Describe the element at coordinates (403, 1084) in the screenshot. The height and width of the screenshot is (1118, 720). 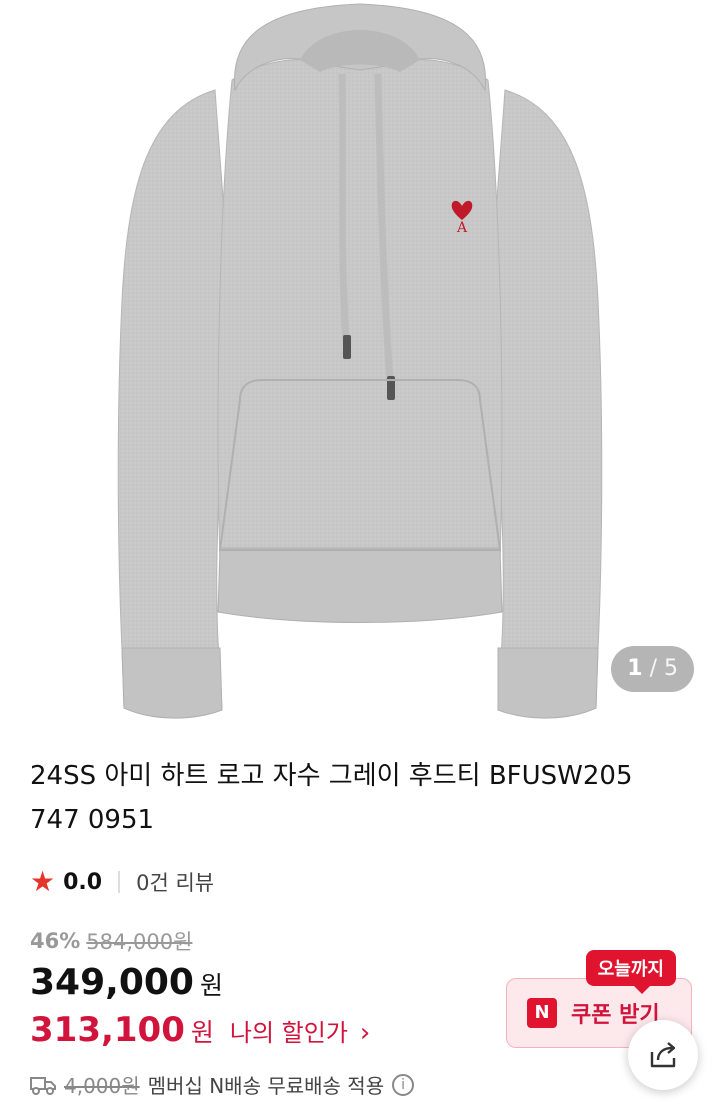
I see `info-icon: i` at that location.